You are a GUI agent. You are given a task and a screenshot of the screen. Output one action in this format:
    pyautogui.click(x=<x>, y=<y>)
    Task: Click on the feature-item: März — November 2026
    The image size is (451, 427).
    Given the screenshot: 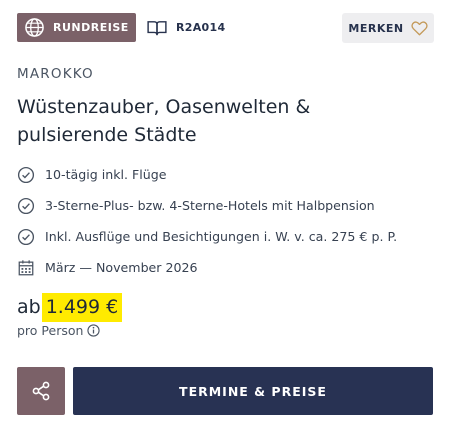 What is the action you would take?
    pyautogui.click(x=207, y=267)
    